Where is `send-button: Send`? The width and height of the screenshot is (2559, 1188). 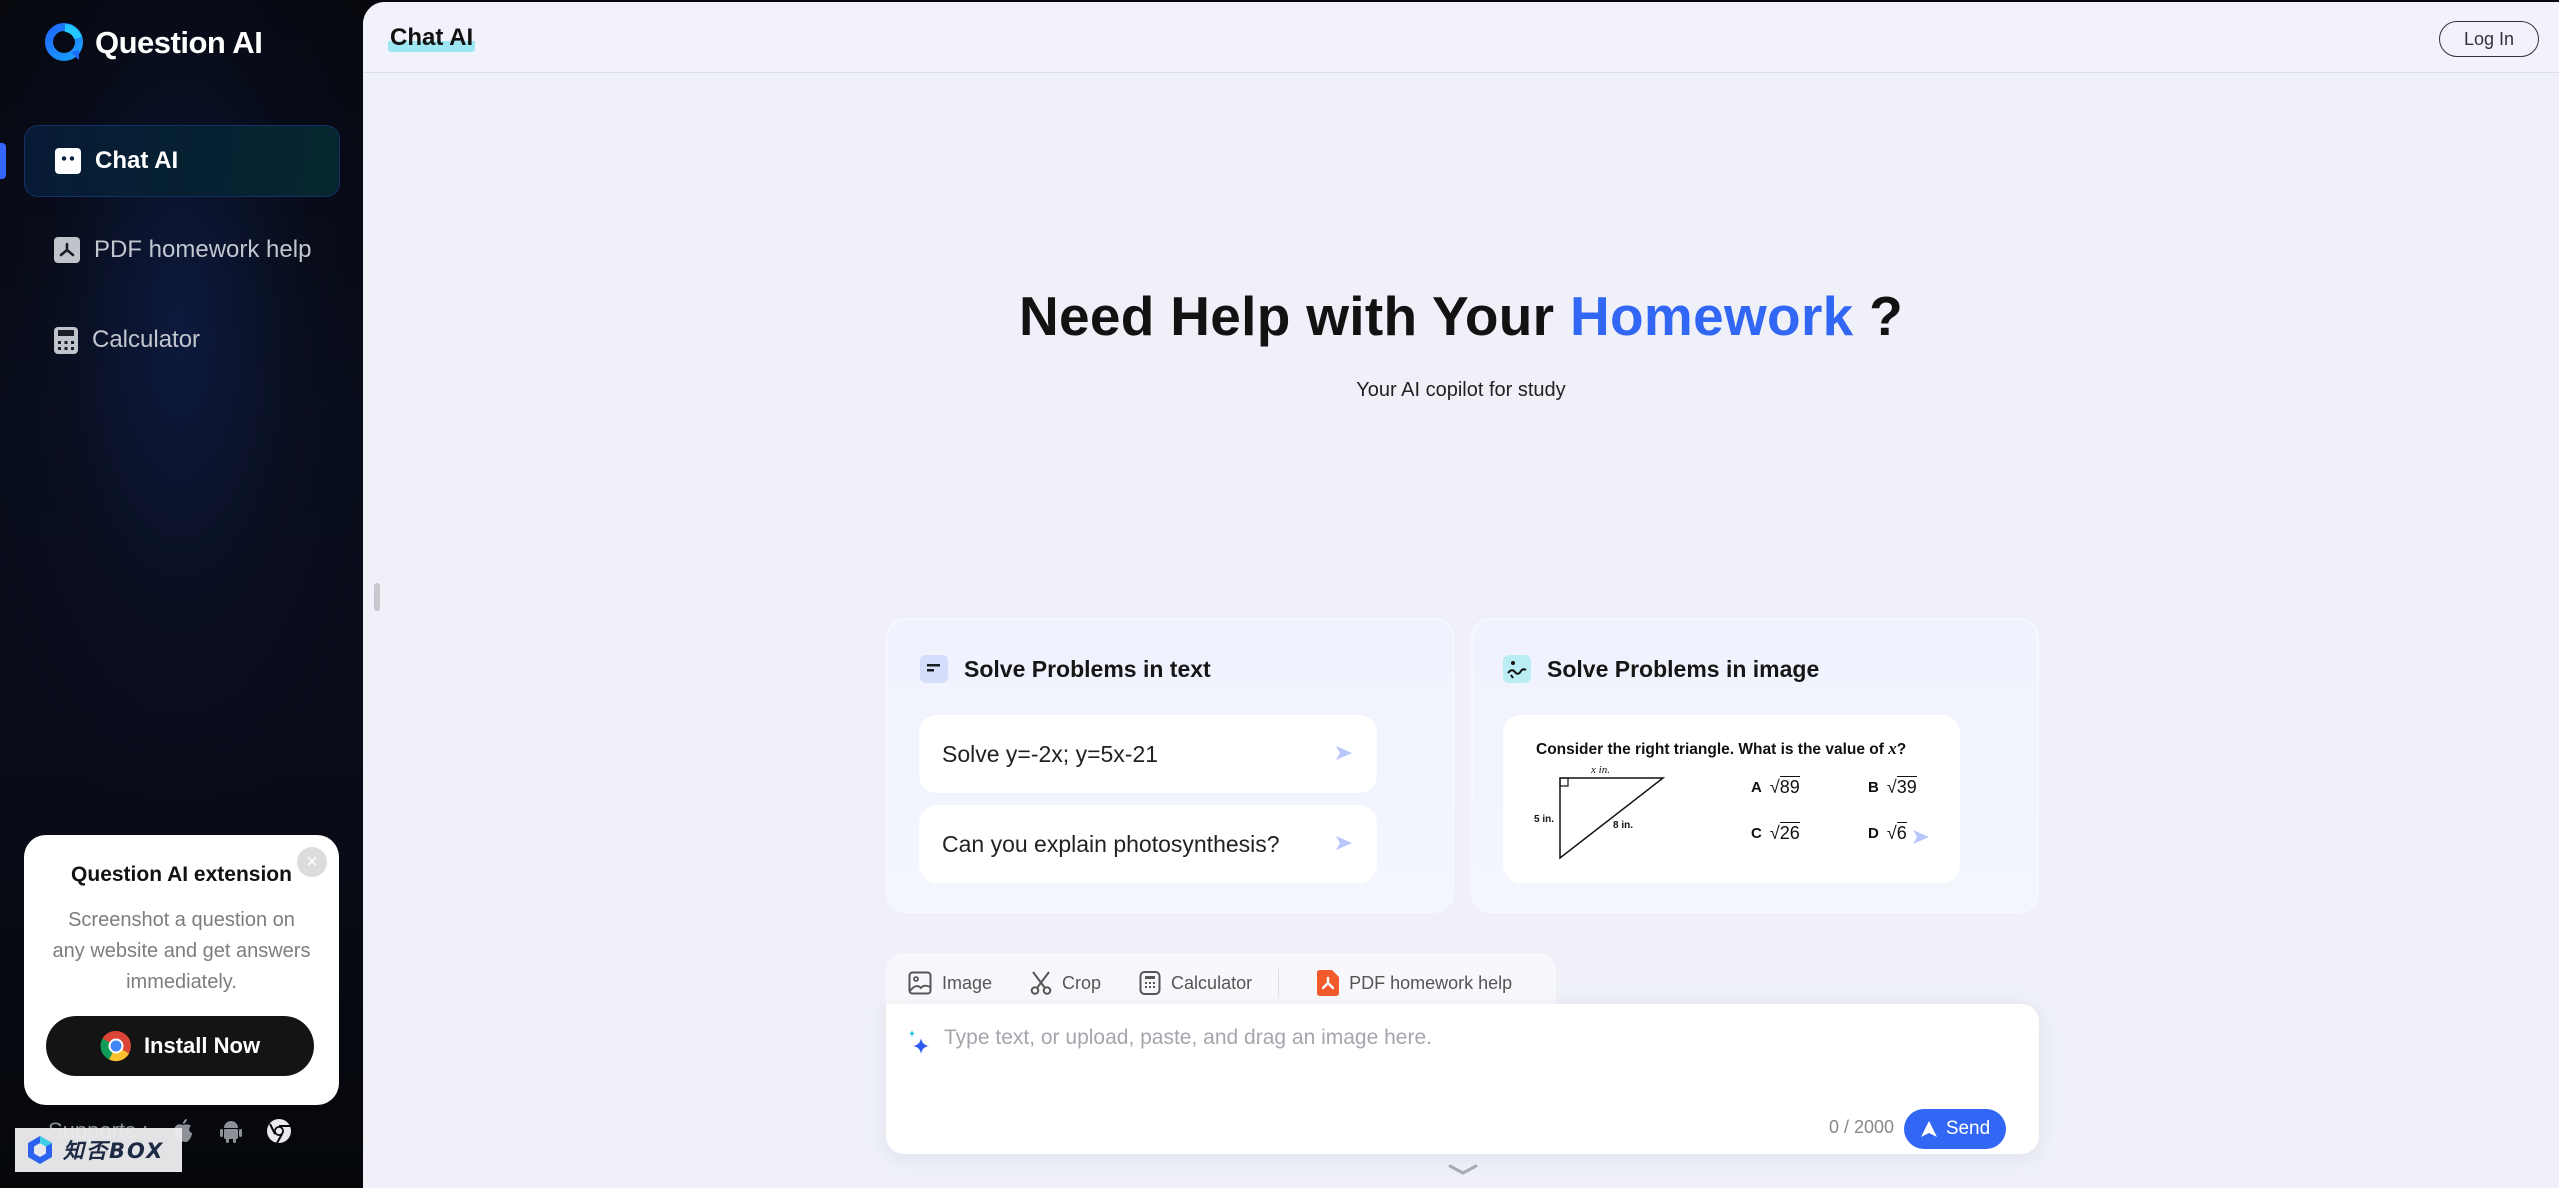 send-button: Send is located at coordinates (1955, 1129).